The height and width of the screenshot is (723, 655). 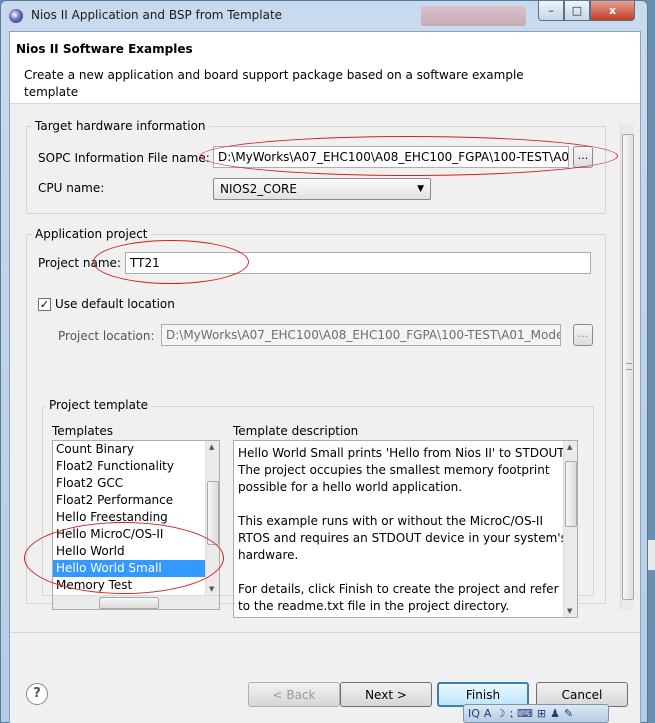 I want to click on punctuation-icon: ⁏, so click(x=511, y=713).